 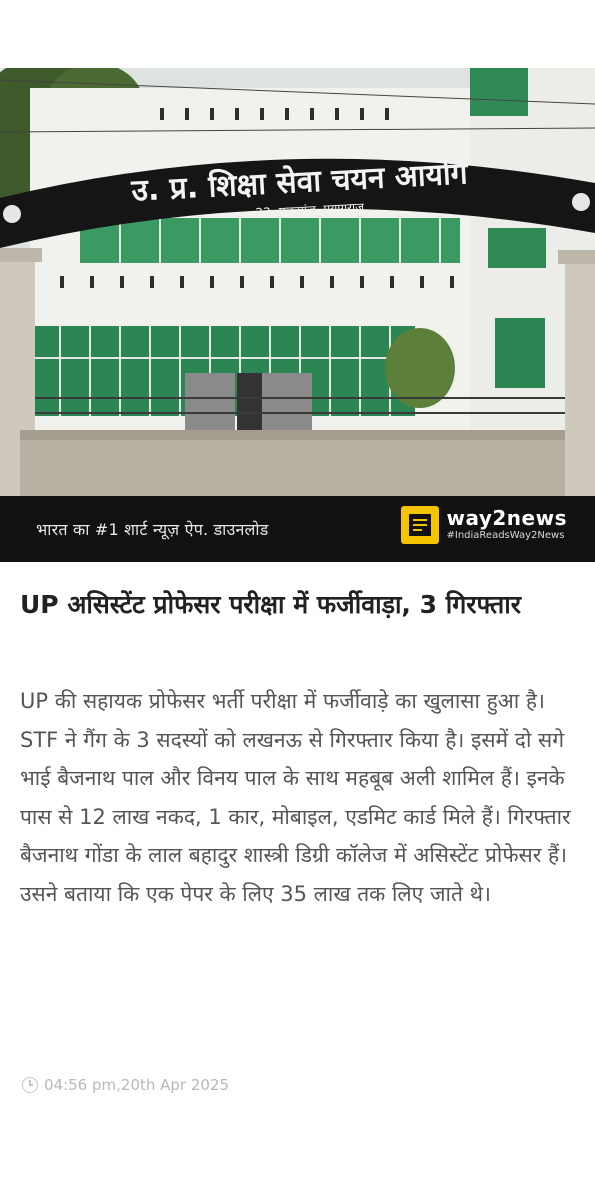 I want to click on top-blank-area, so click(x=297, y=34).